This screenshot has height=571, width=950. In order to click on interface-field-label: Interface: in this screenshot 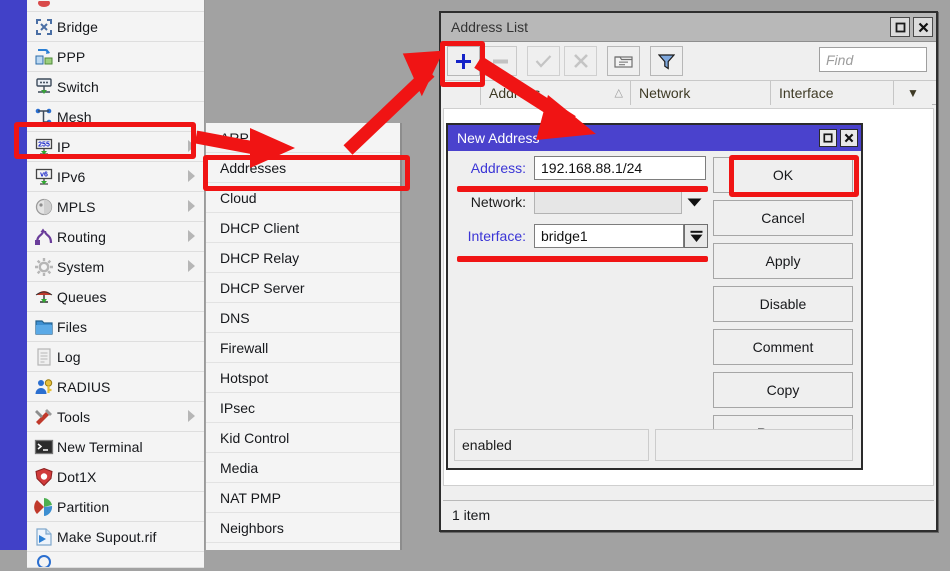, I will do `click(496, 236)`.